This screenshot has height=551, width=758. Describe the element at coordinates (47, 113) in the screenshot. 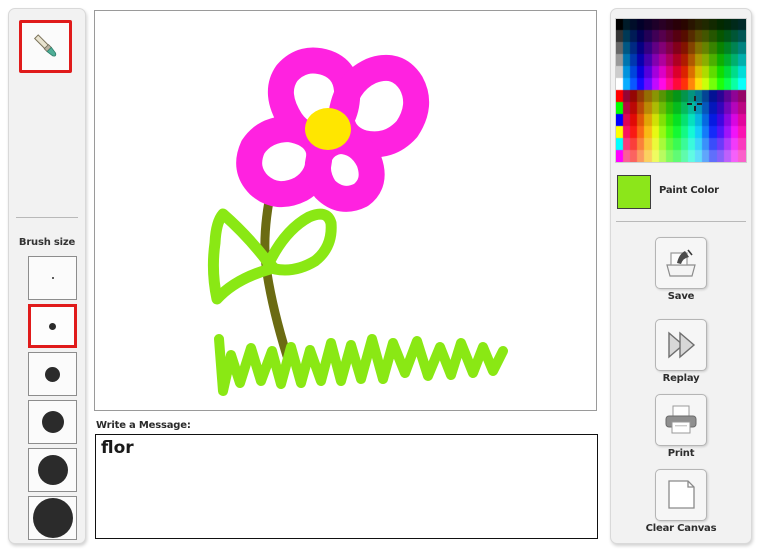

I see `tool-list` at that location.